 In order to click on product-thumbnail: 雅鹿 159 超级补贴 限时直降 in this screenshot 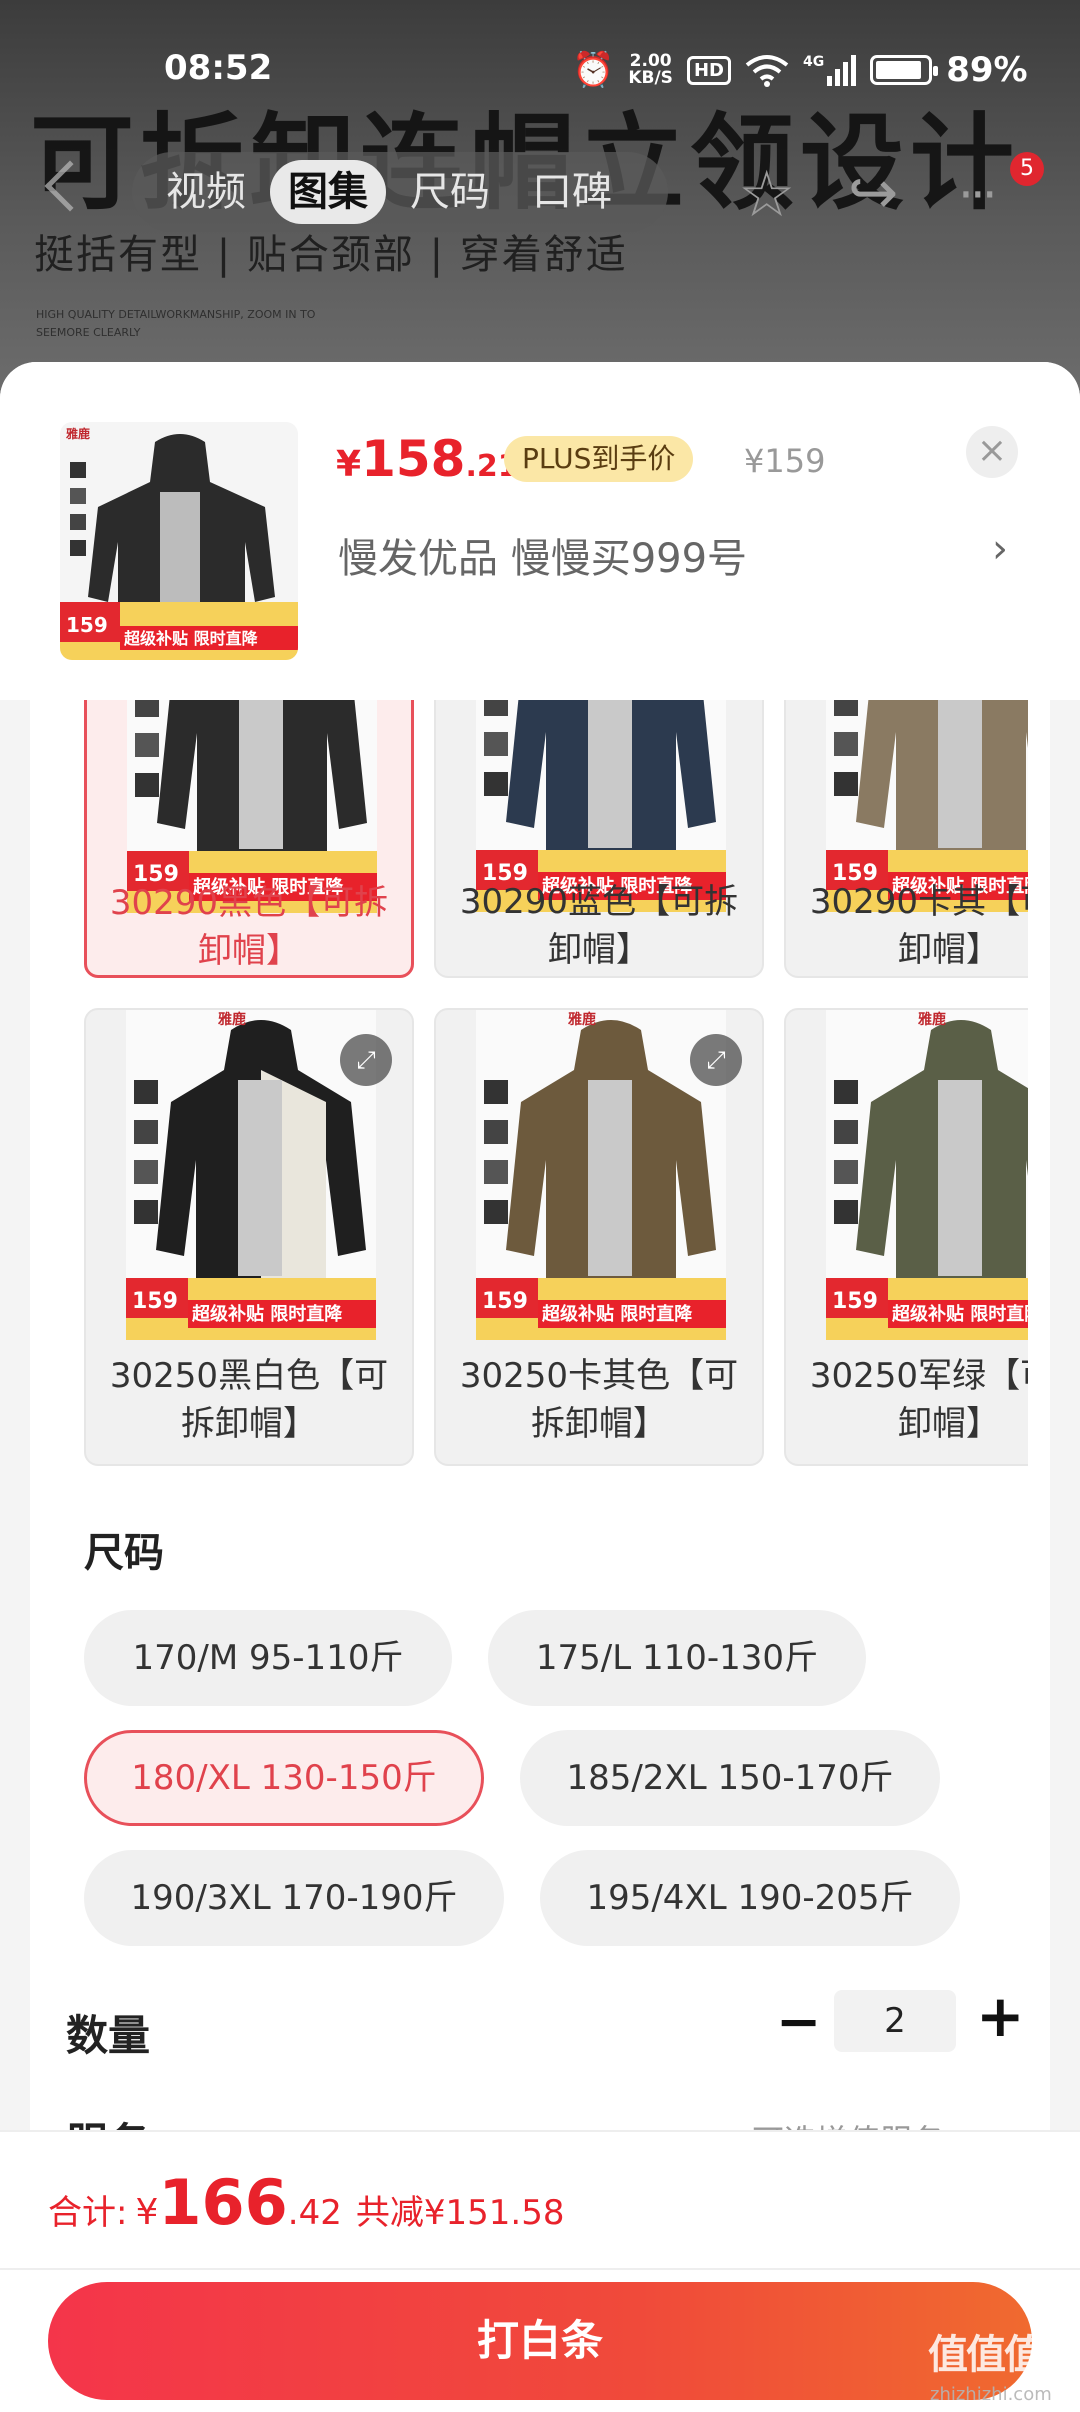, I will do `click(179, 541)`.